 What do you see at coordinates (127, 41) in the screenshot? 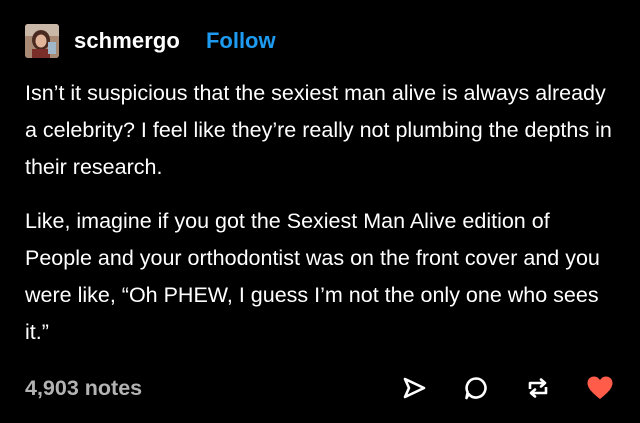
I see `username: schmergo` at bounding box center [127, 41].